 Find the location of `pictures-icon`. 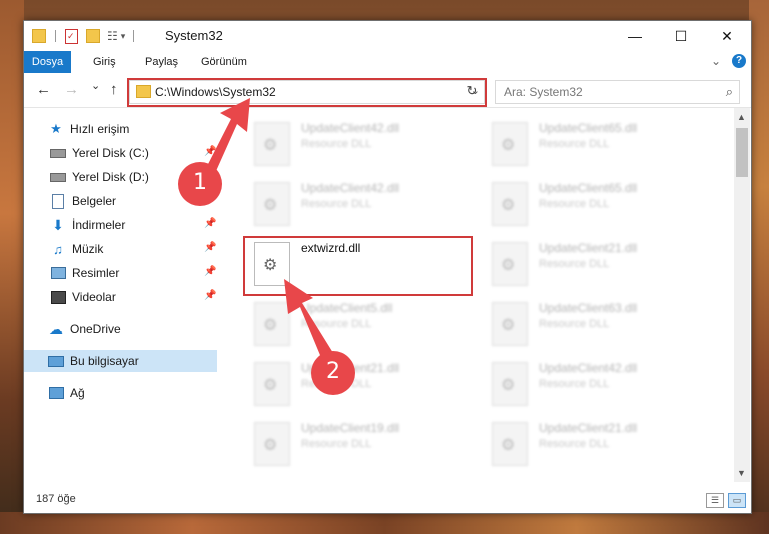

pictures-icon is located at coordinates (58, 273).